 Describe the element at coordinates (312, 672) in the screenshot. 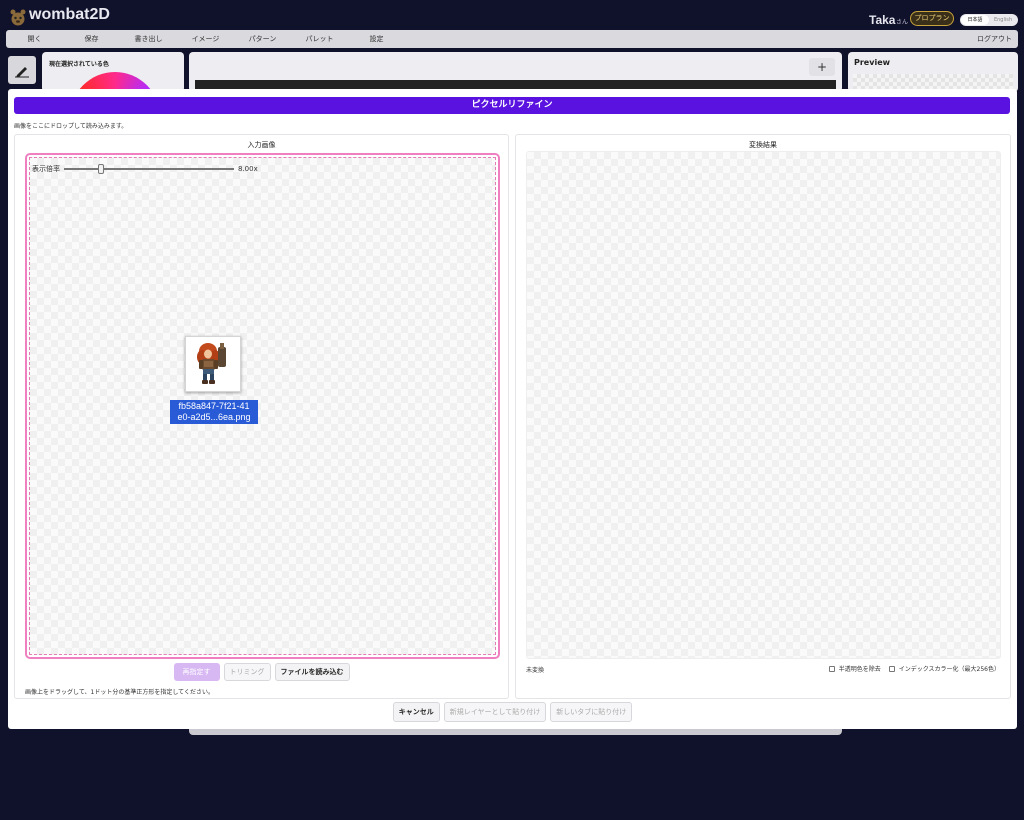

I see `load-file-button: ファイルを読み込む` at that location.